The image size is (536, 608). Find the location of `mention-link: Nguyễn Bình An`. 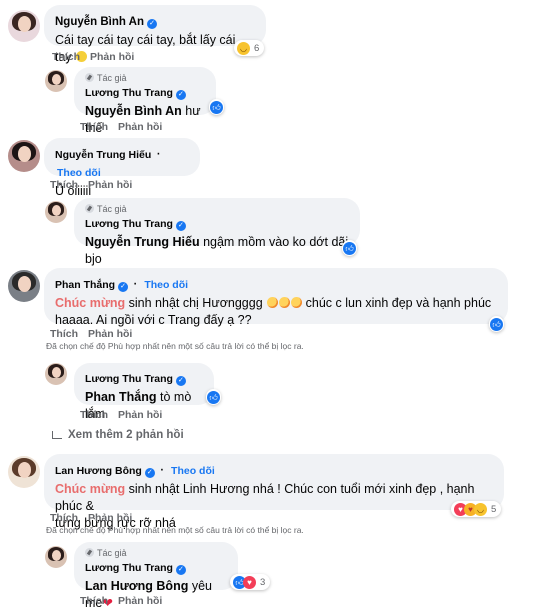

mention-link: Nguyễn Bình An is located at coordinates (133, 111).